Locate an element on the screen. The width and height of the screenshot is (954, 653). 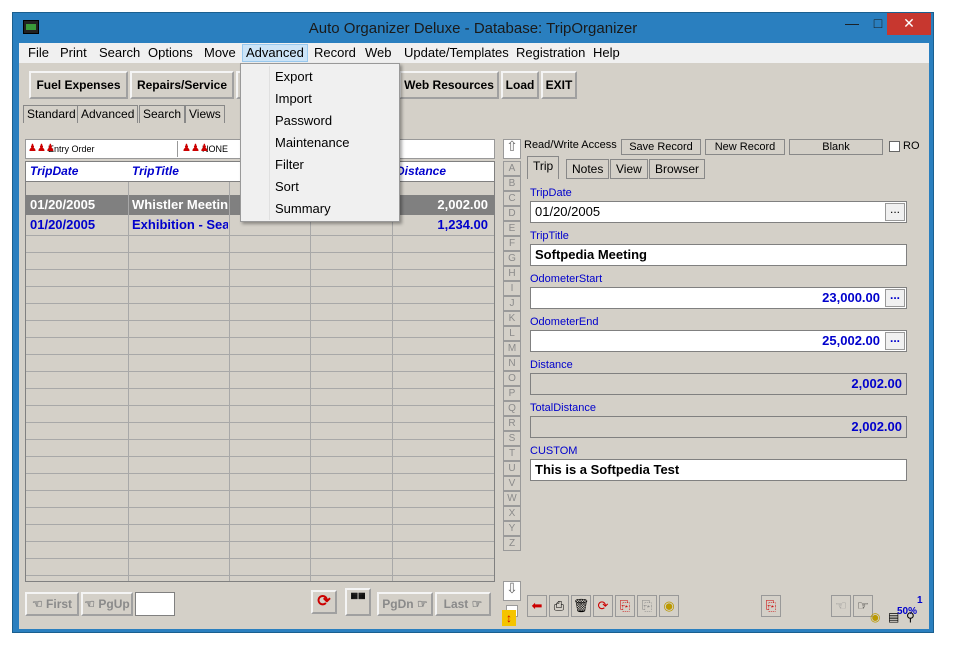
notes-icon: ▤ is located at coordinates (895, 617).